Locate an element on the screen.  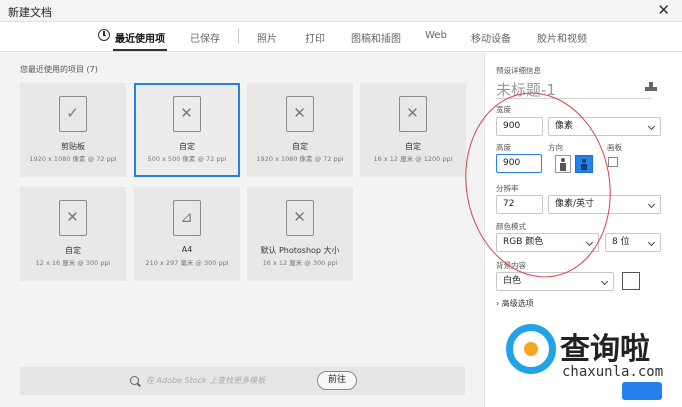
width-unit-select: 像素 is located at coordinates (604, 126).